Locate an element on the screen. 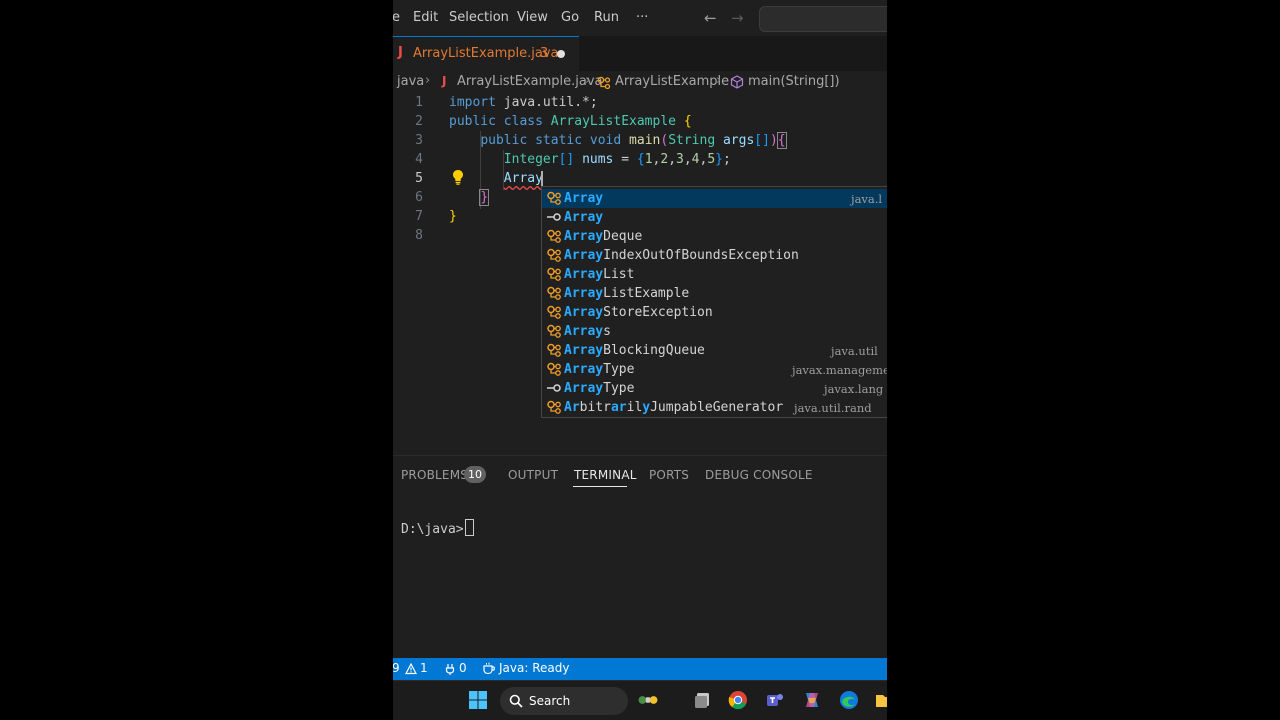  suggestion-item: ArrayIndexOutOfBoundsException is located at coordinates (714, 255).